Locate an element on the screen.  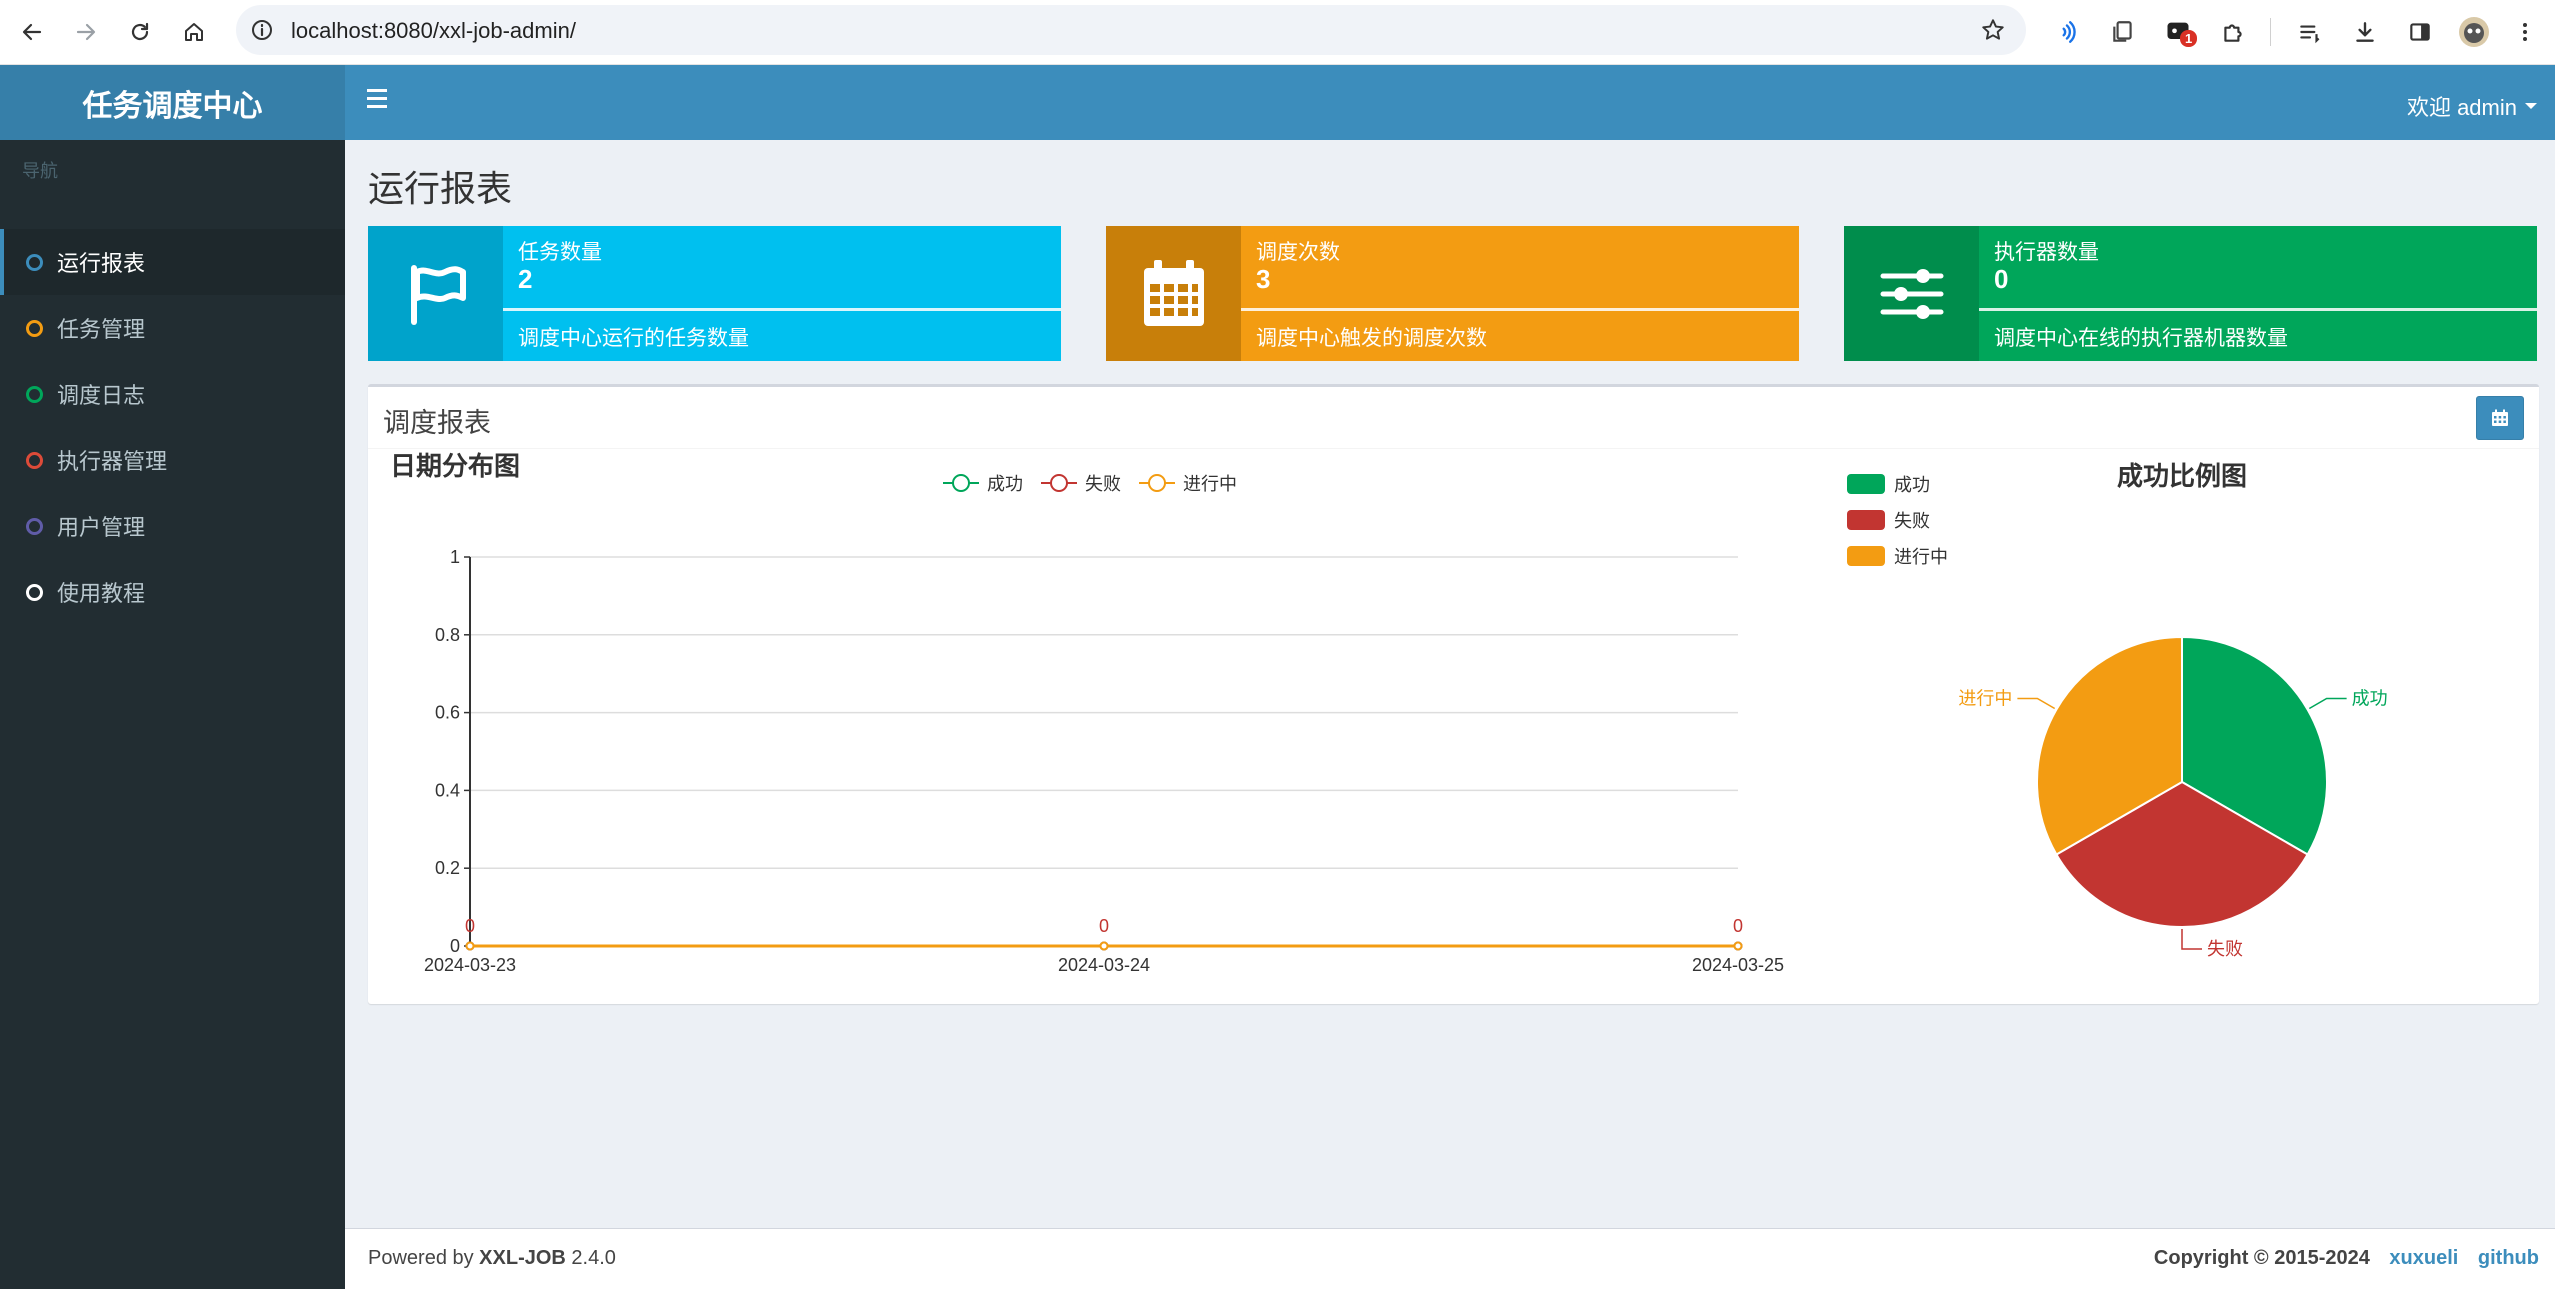
pie-slice-label: 失败 is located at coordinates (2225, 949).